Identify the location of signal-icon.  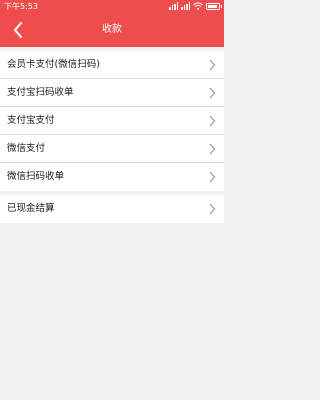
(173, 6).